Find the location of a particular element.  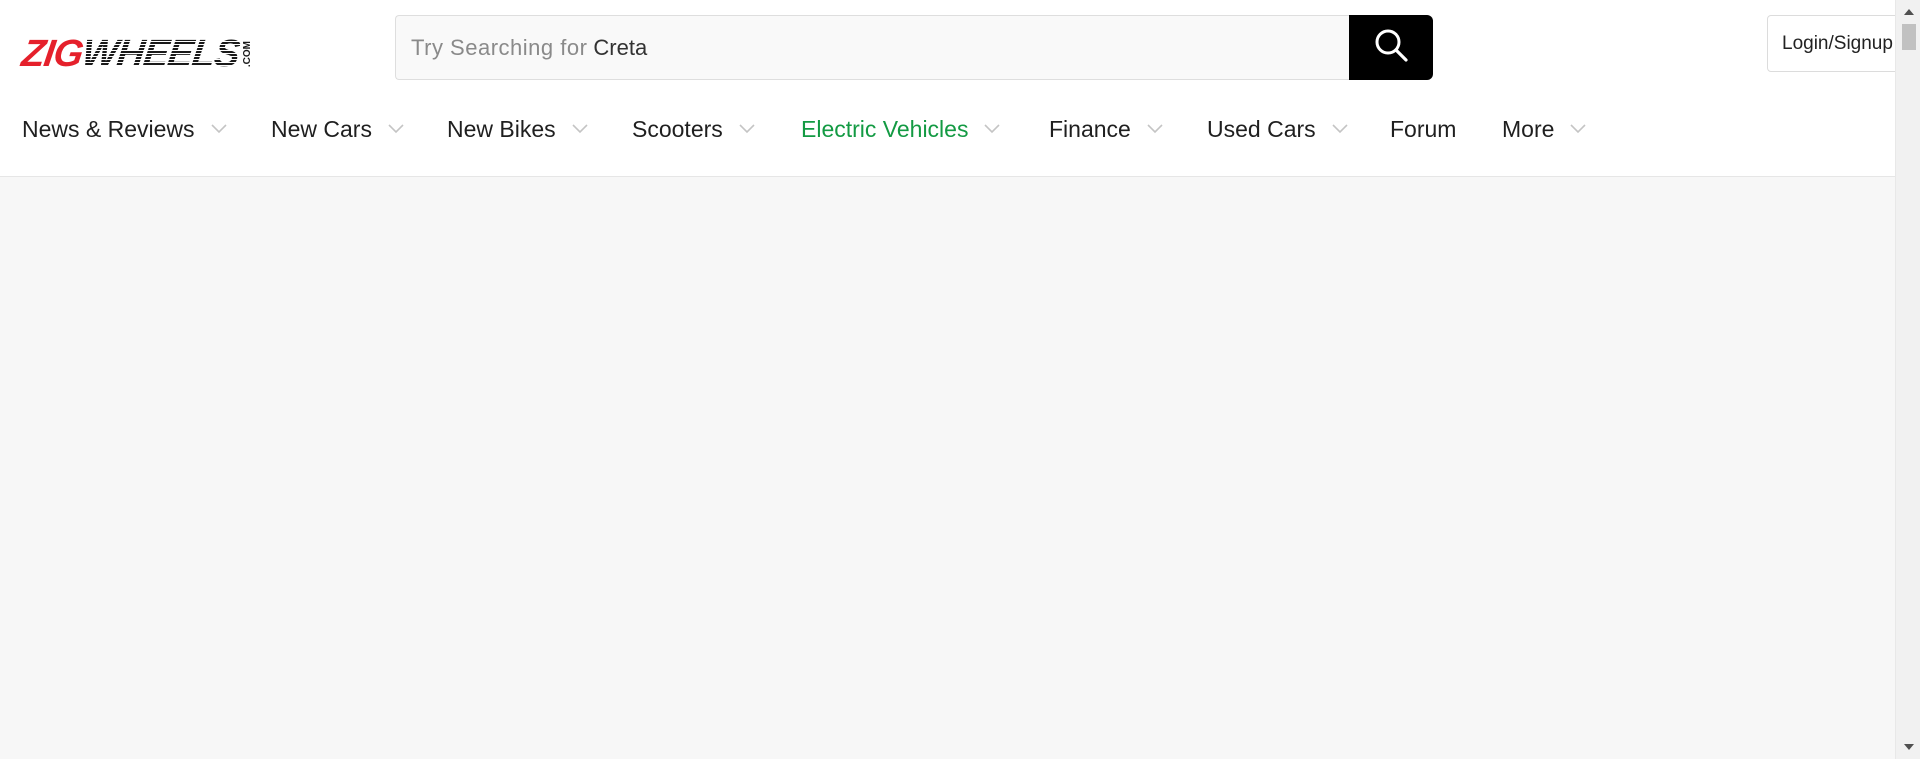

nav-item-label: More is located at coordinates (1528, 128).